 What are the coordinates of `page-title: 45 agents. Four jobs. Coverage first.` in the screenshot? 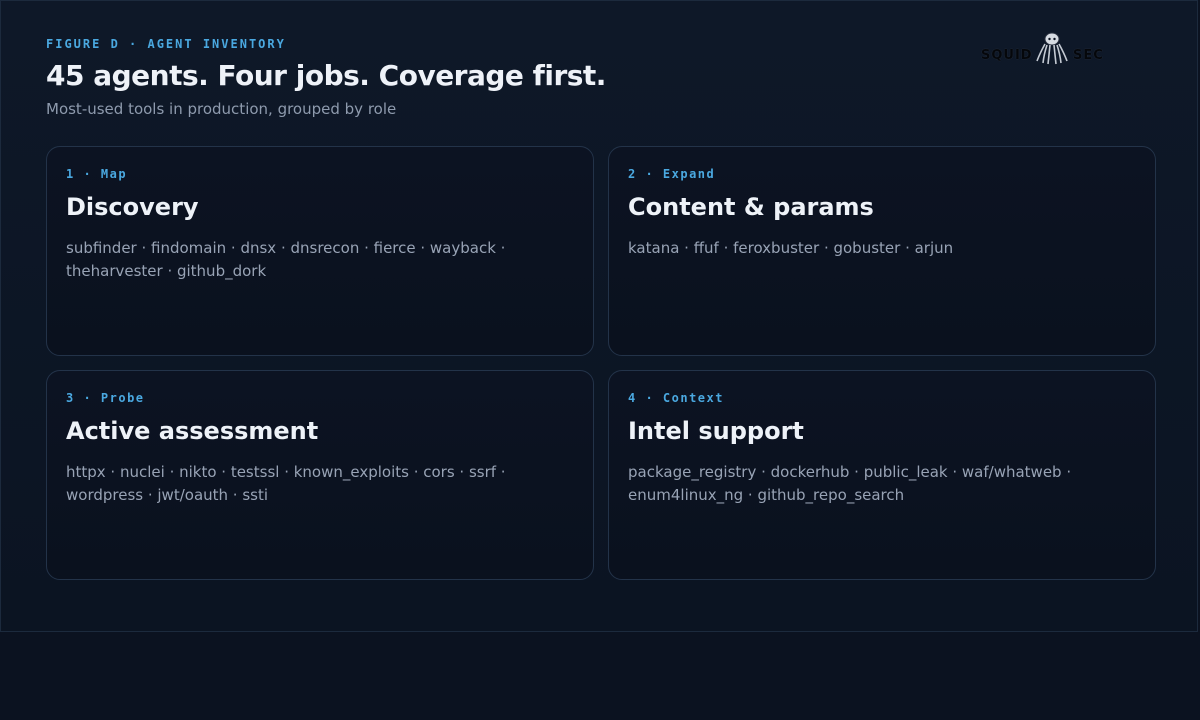 It's located at (326, 75).